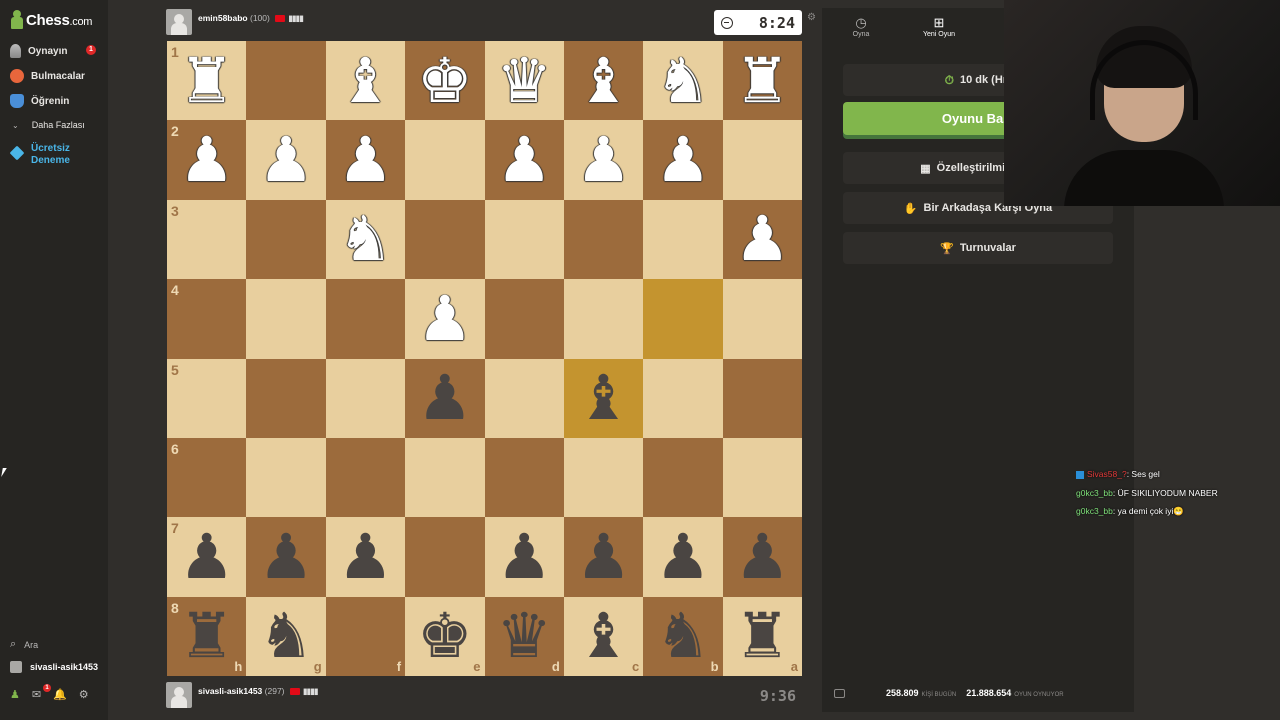  I want to click on square-a7: ♟, so click(762, 557).